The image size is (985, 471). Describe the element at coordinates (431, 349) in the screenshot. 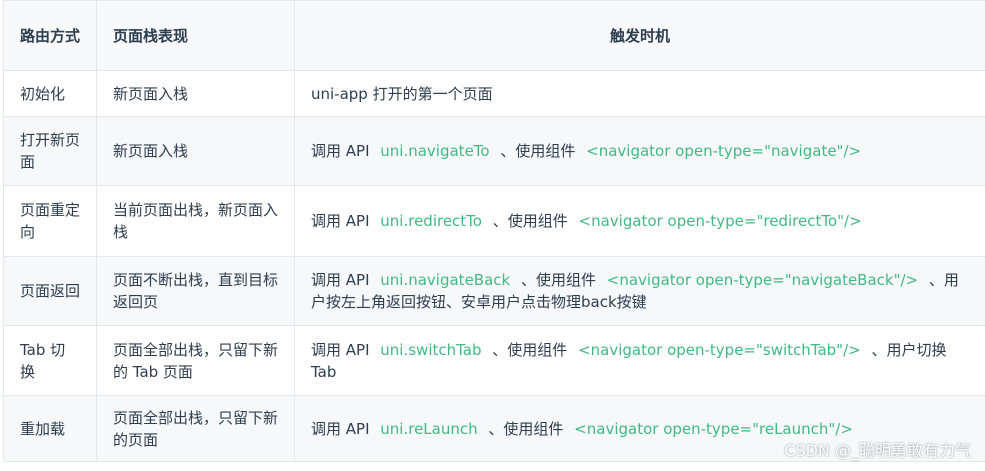

I see `api-code-text: uni.switchTab` at that location.